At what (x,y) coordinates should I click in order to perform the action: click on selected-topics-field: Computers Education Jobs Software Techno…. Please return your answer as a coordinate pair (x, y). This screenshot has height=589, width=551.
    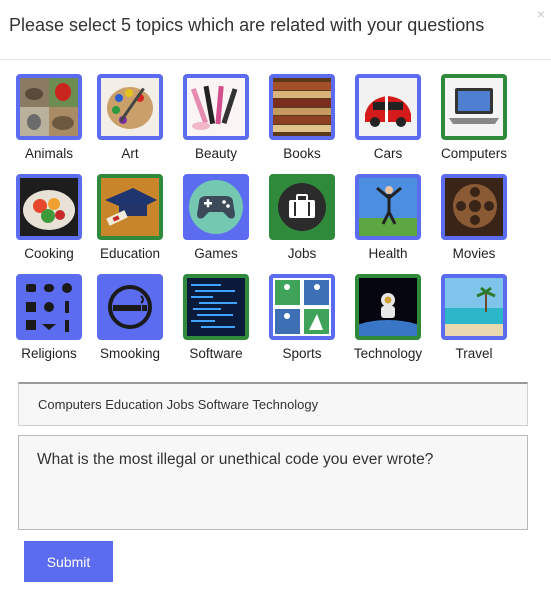
    Looking at the image, I should click on (273, 404).